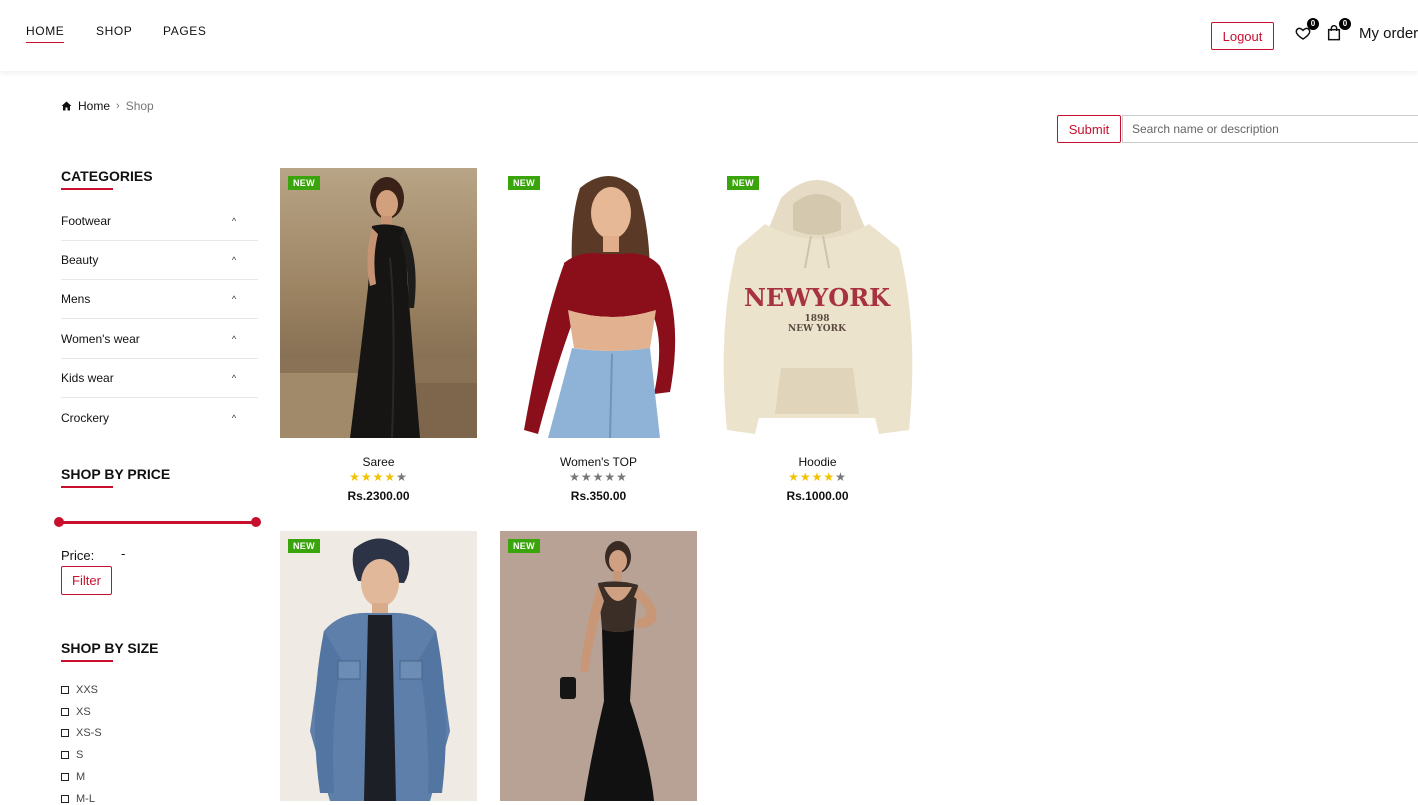 This screenshot has width=1418, height=805. I want to click on my-orders-link: My order, so click(1388, 33).